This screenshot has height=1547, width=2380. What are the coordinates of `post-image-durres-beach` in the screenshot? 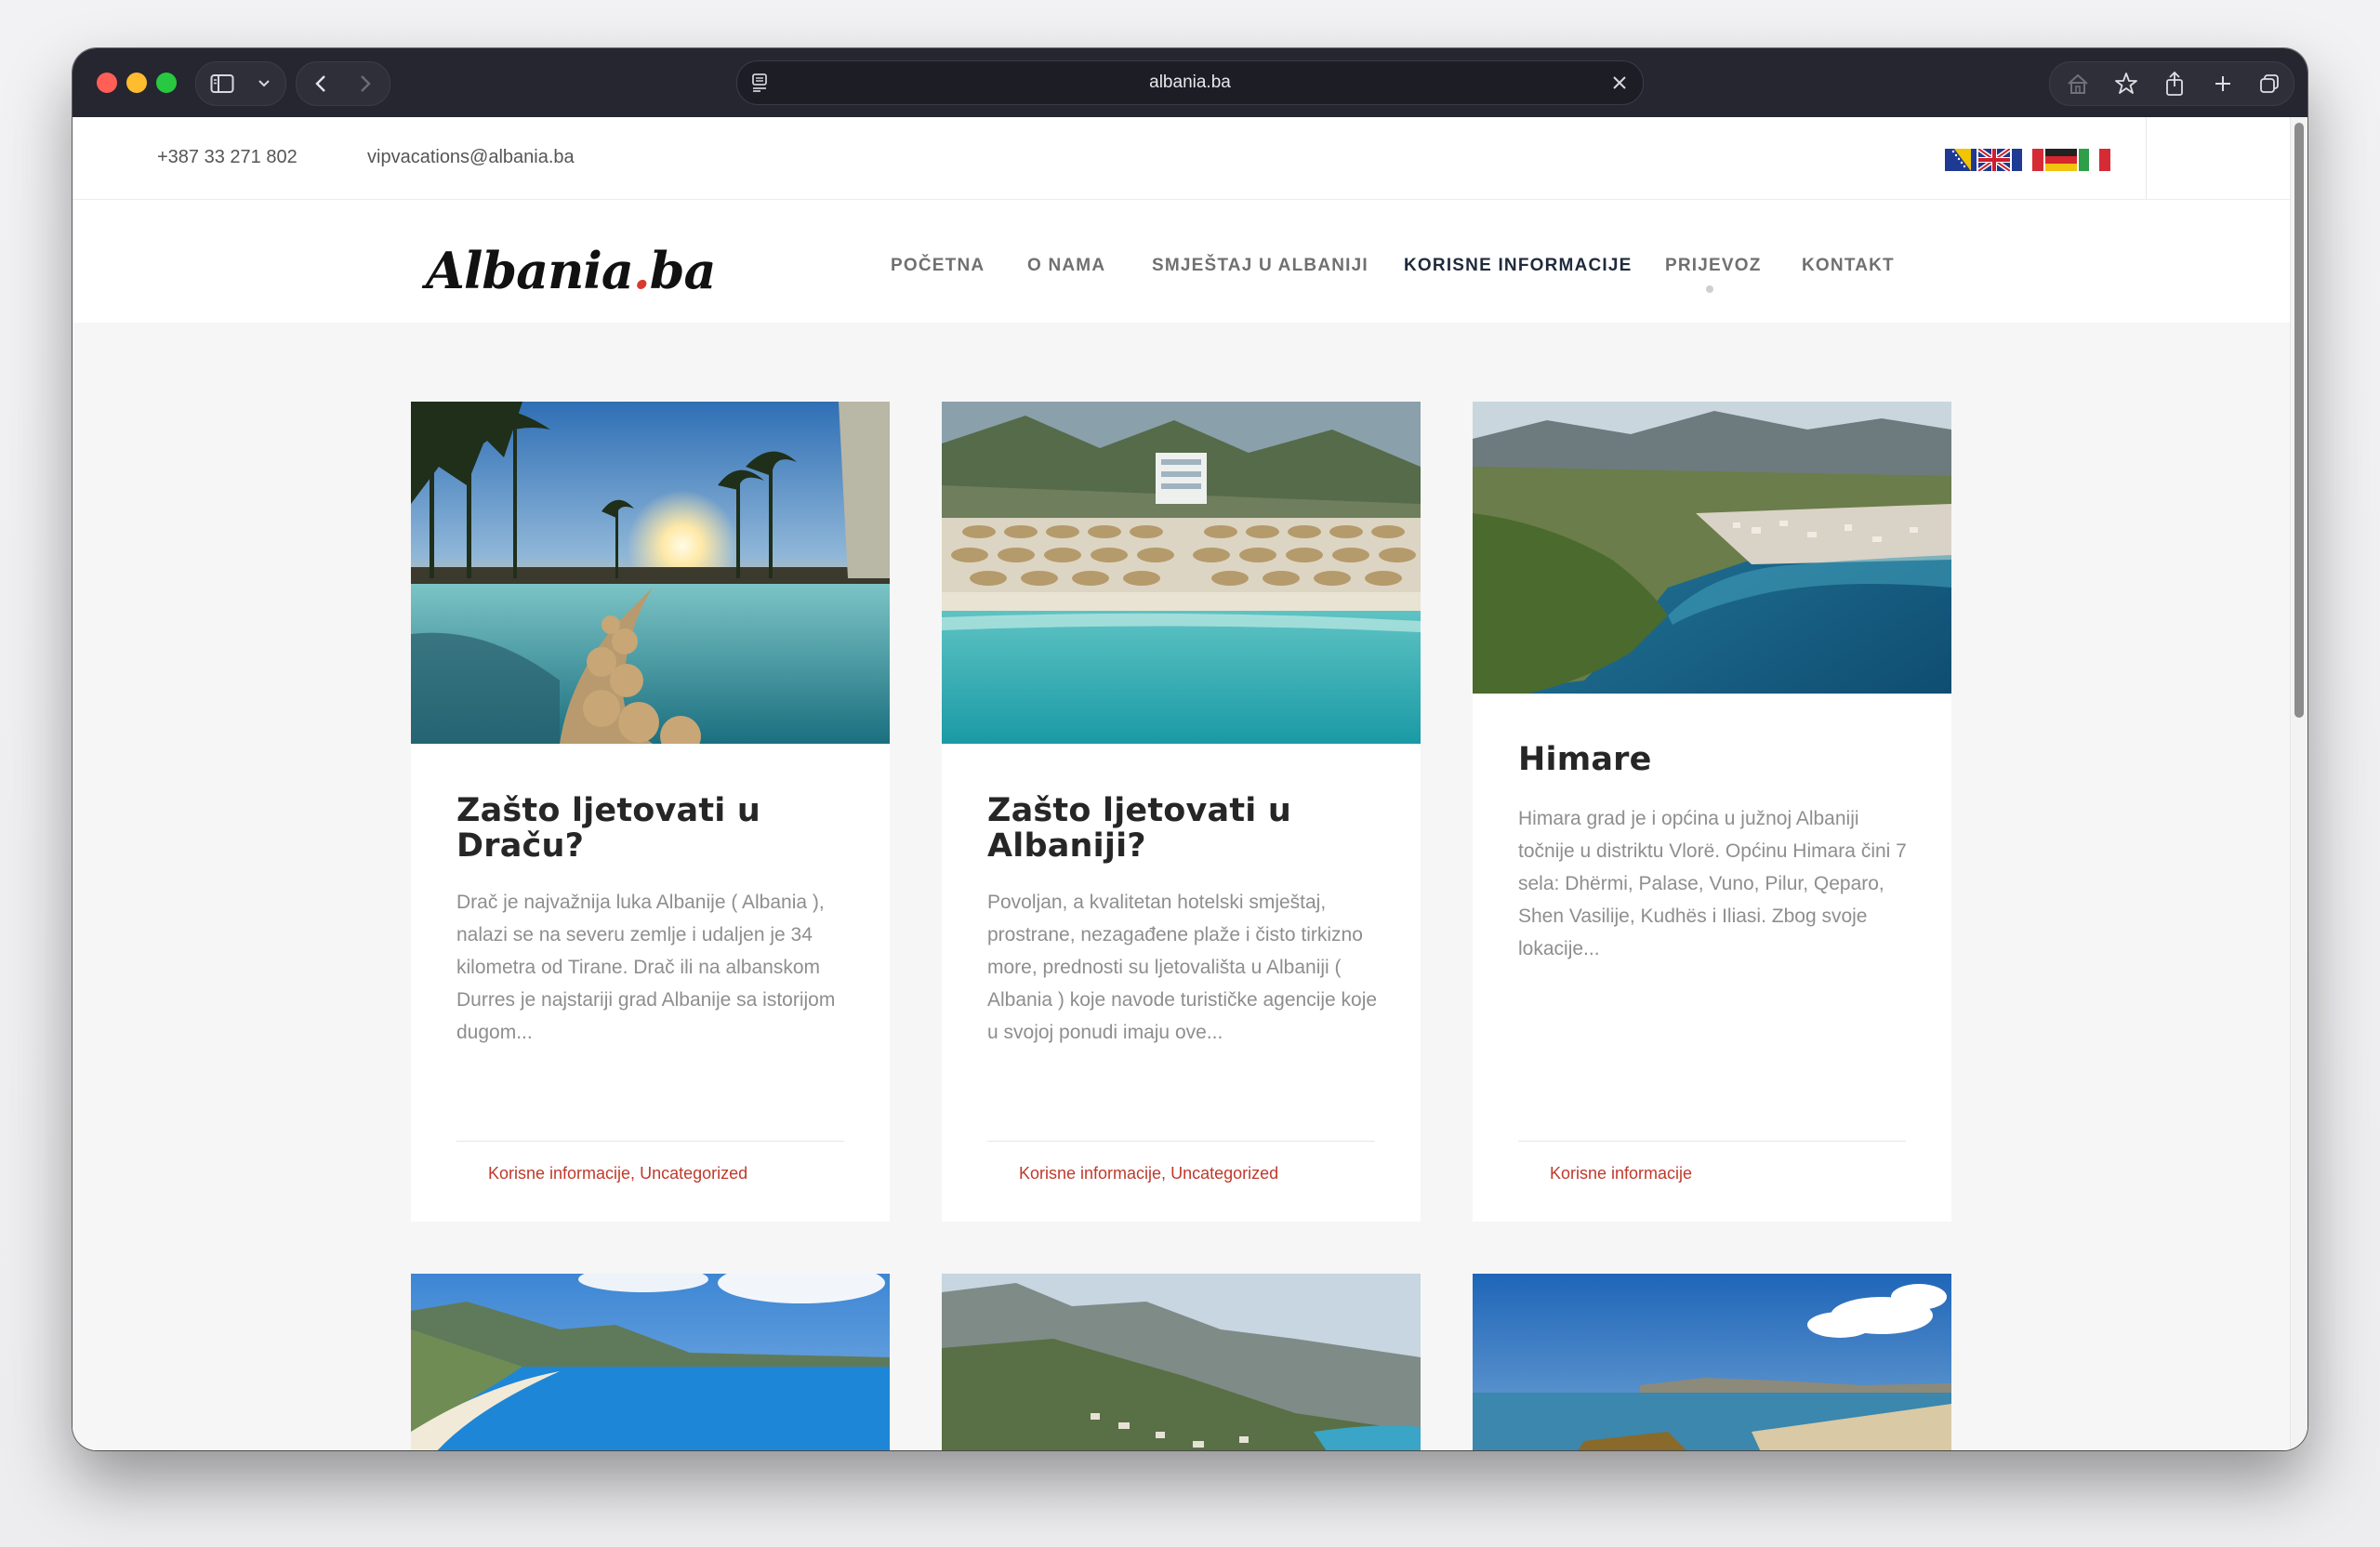 It's located at (1712, 1362).